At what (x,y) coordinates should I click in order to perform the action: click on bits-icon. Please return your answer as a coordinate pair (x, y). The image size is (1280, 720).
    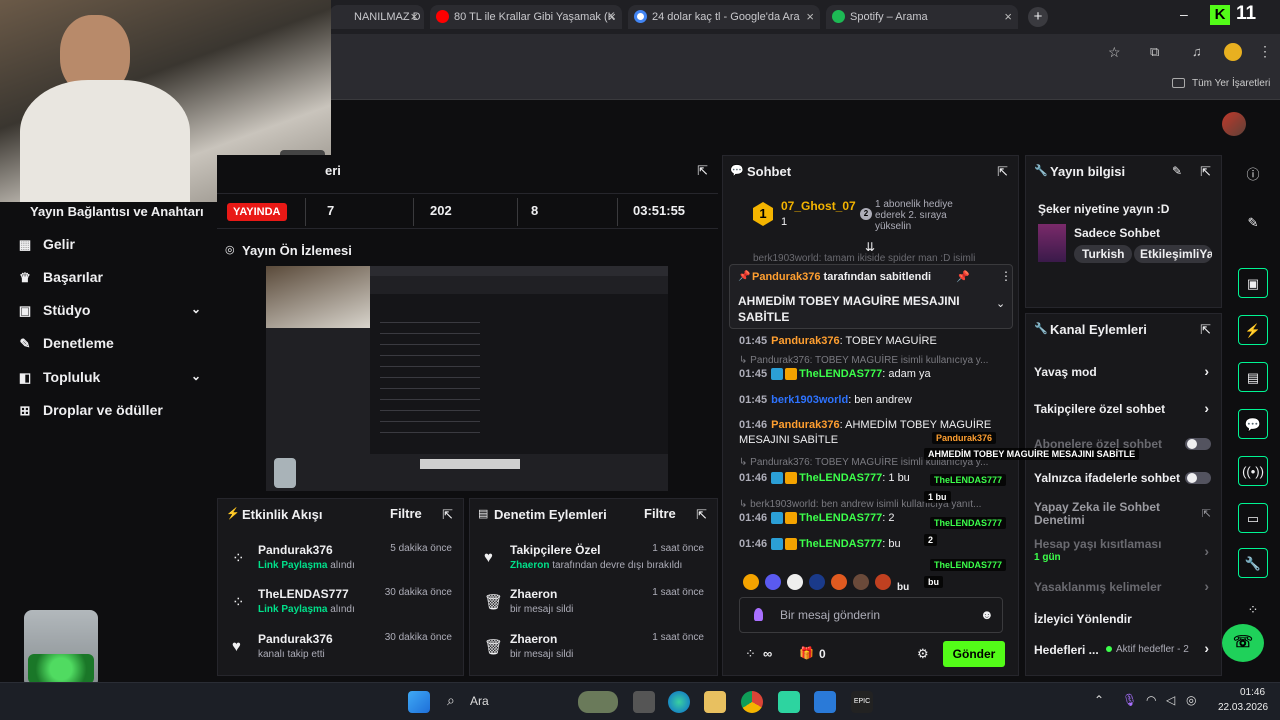
    Looking at the image, I should click on (758, 614).